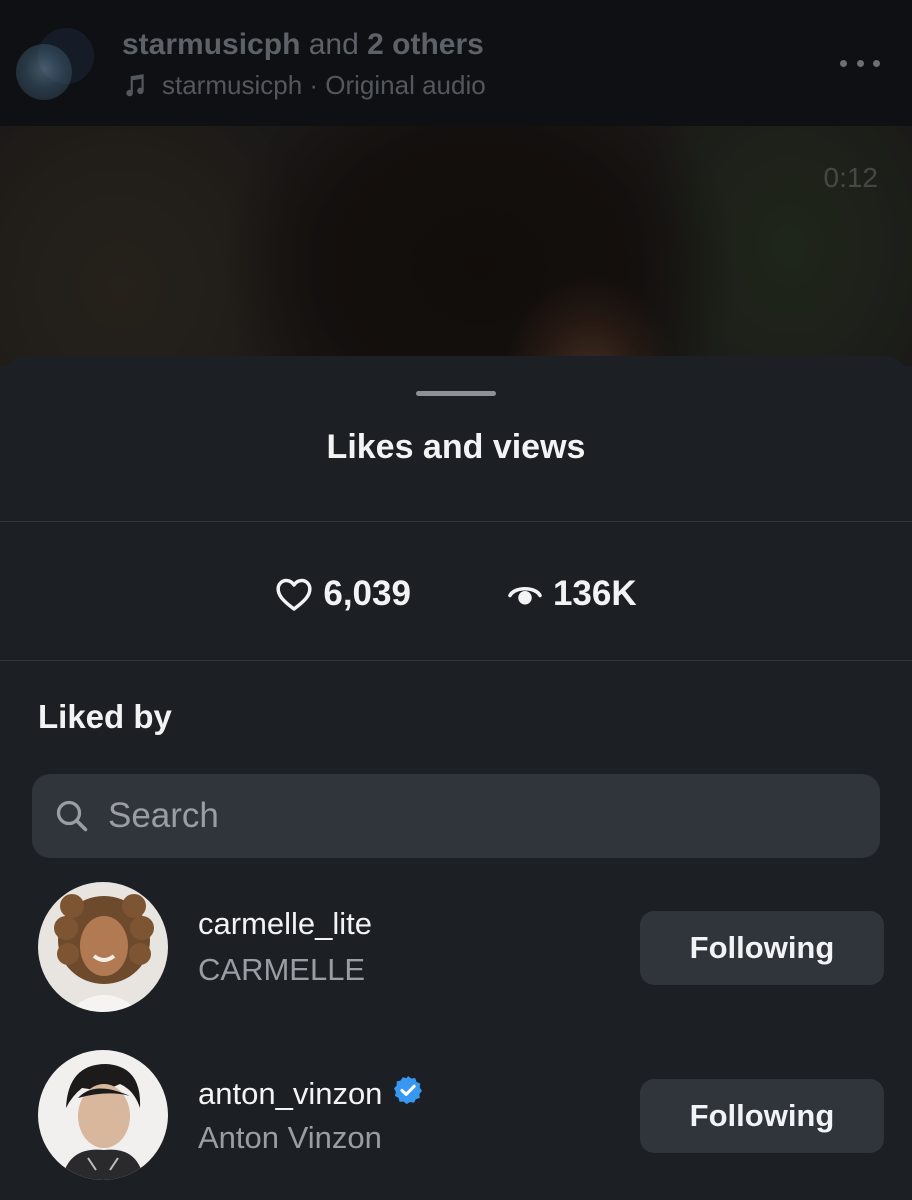 The image size is (912, 1200). I want to click on search-input, so click(458, 816).